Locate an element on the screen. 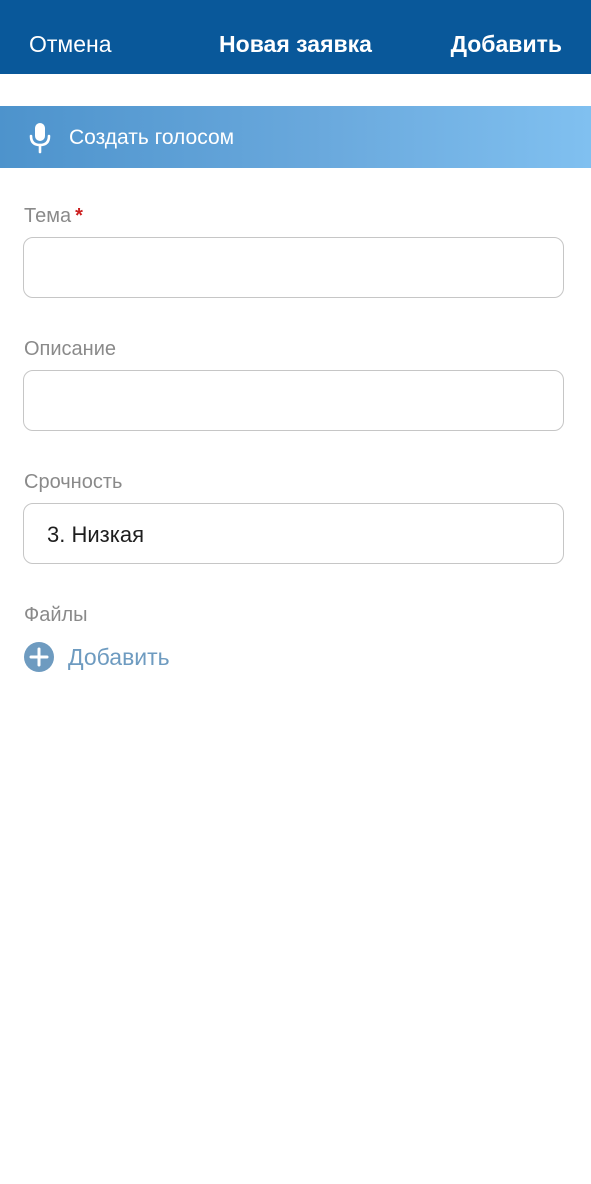 Image resolution: width=591 pixels, height=1184 pixels. urgency-selected-value: 3. Низкая is located at coordinates (95, 534).